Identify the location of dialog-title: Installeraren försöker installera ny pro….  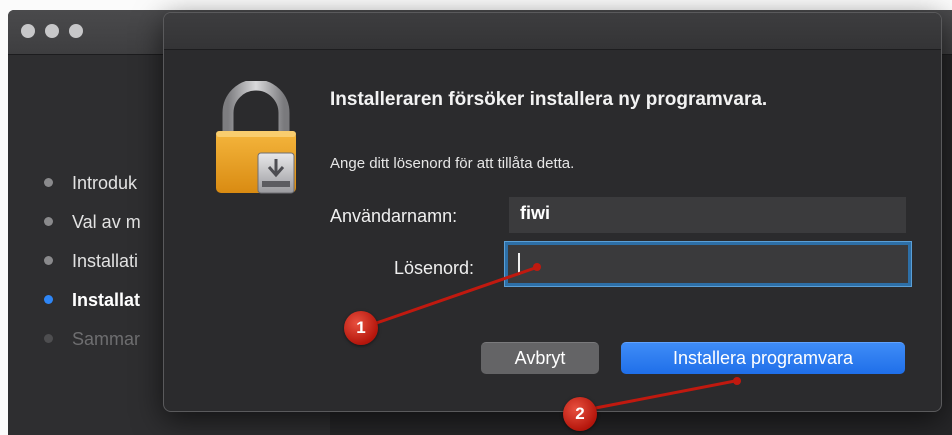
(549, 99).